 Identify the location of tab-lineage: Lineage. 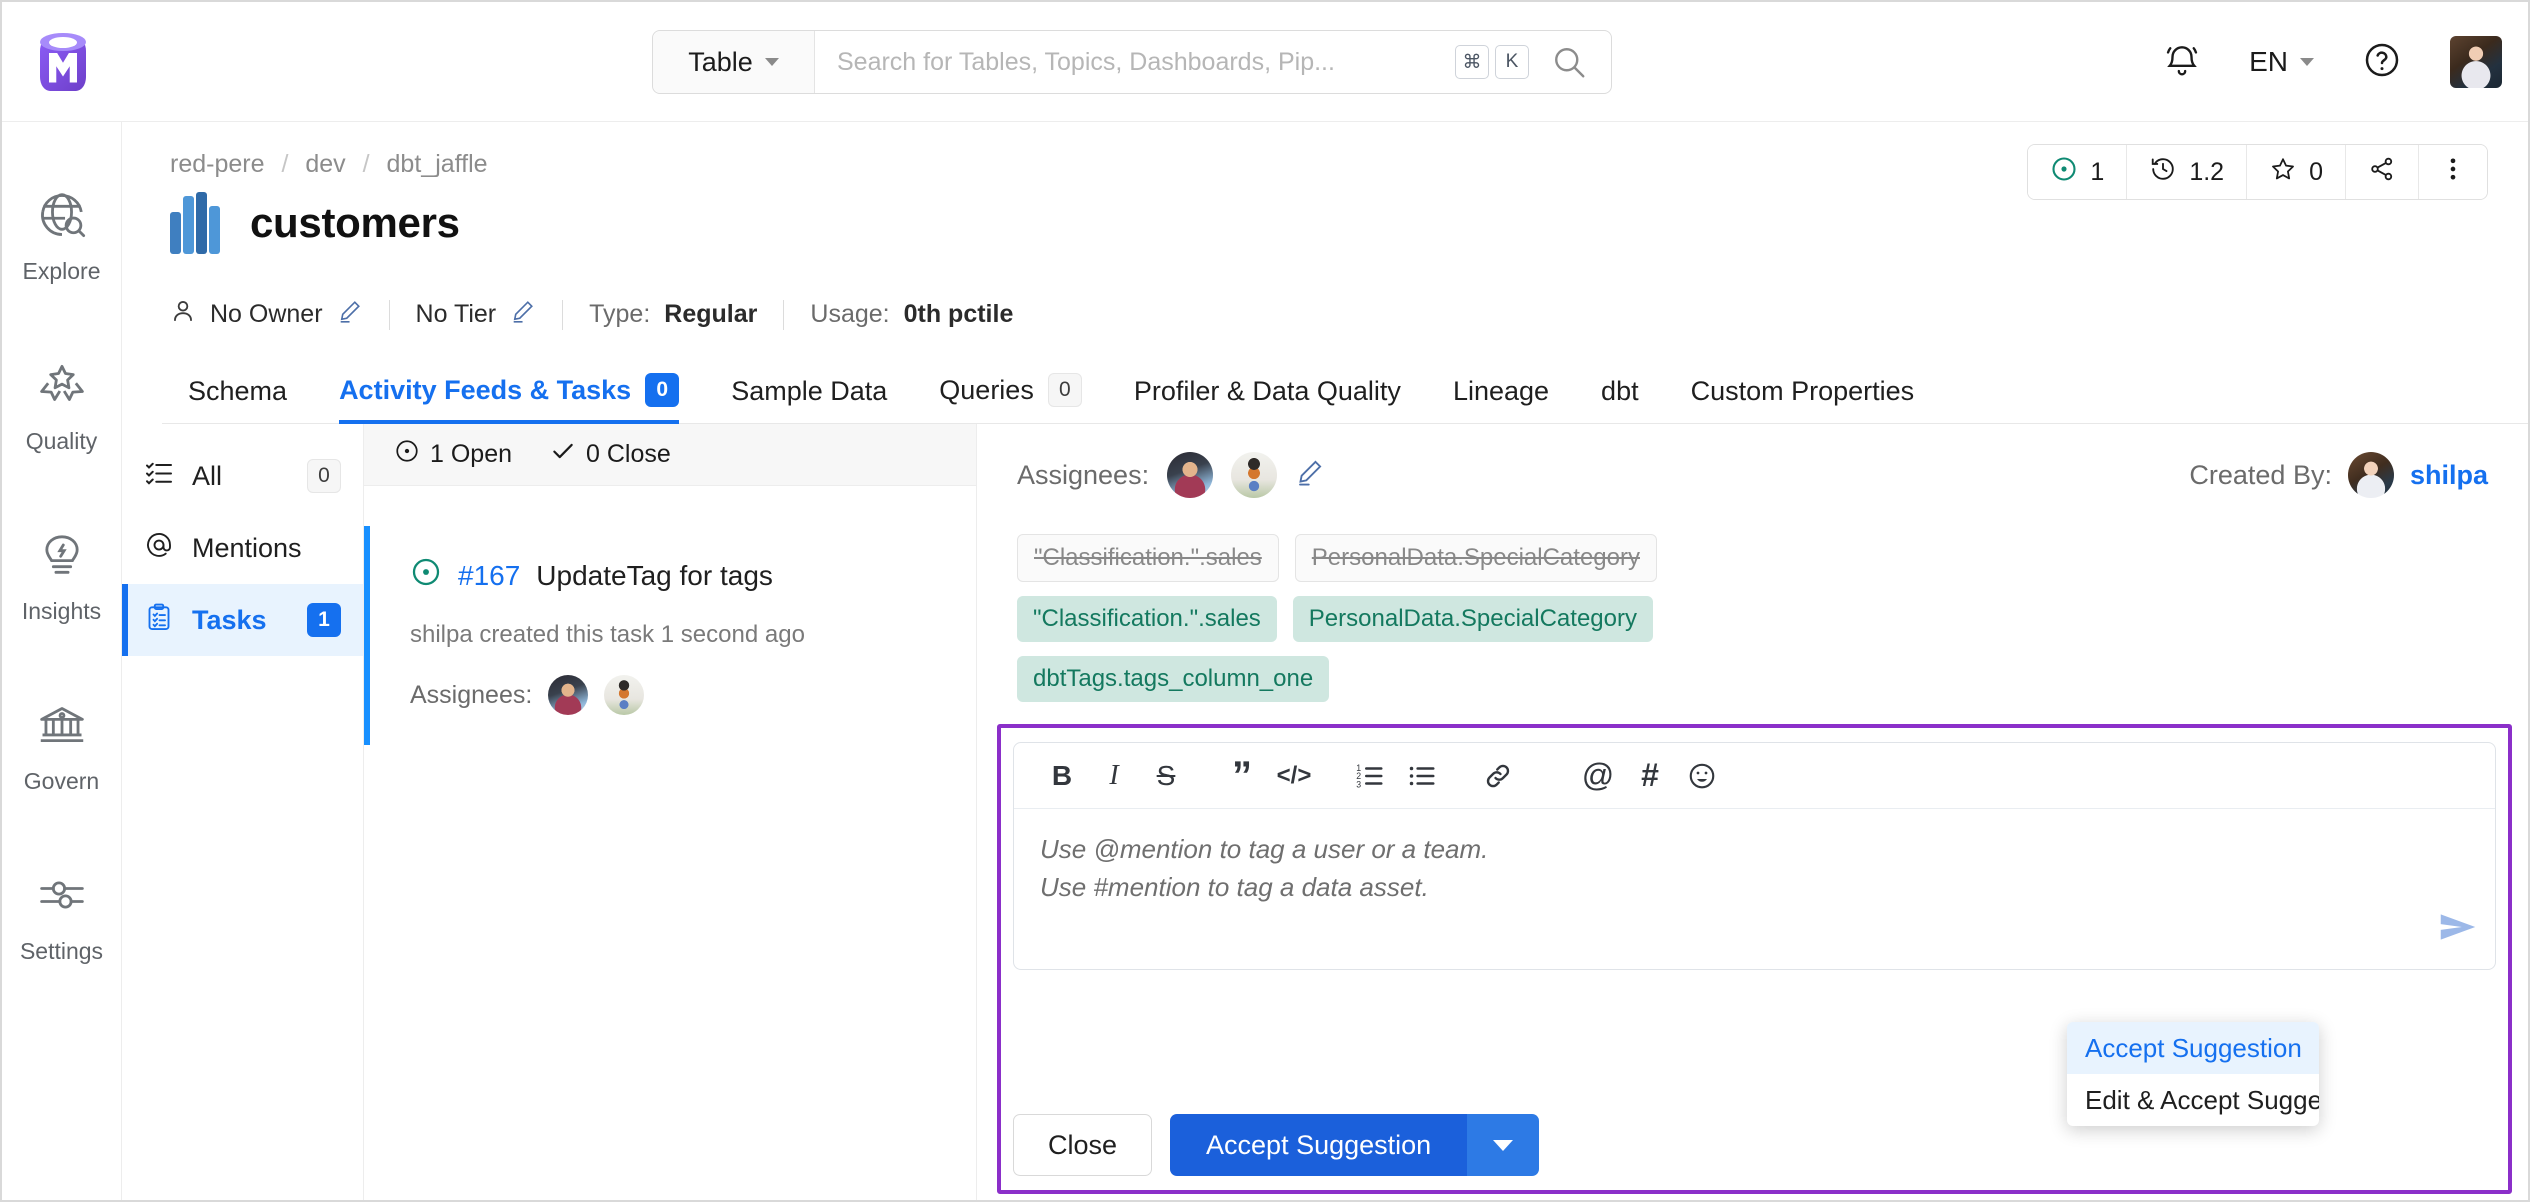
(1501, 399).